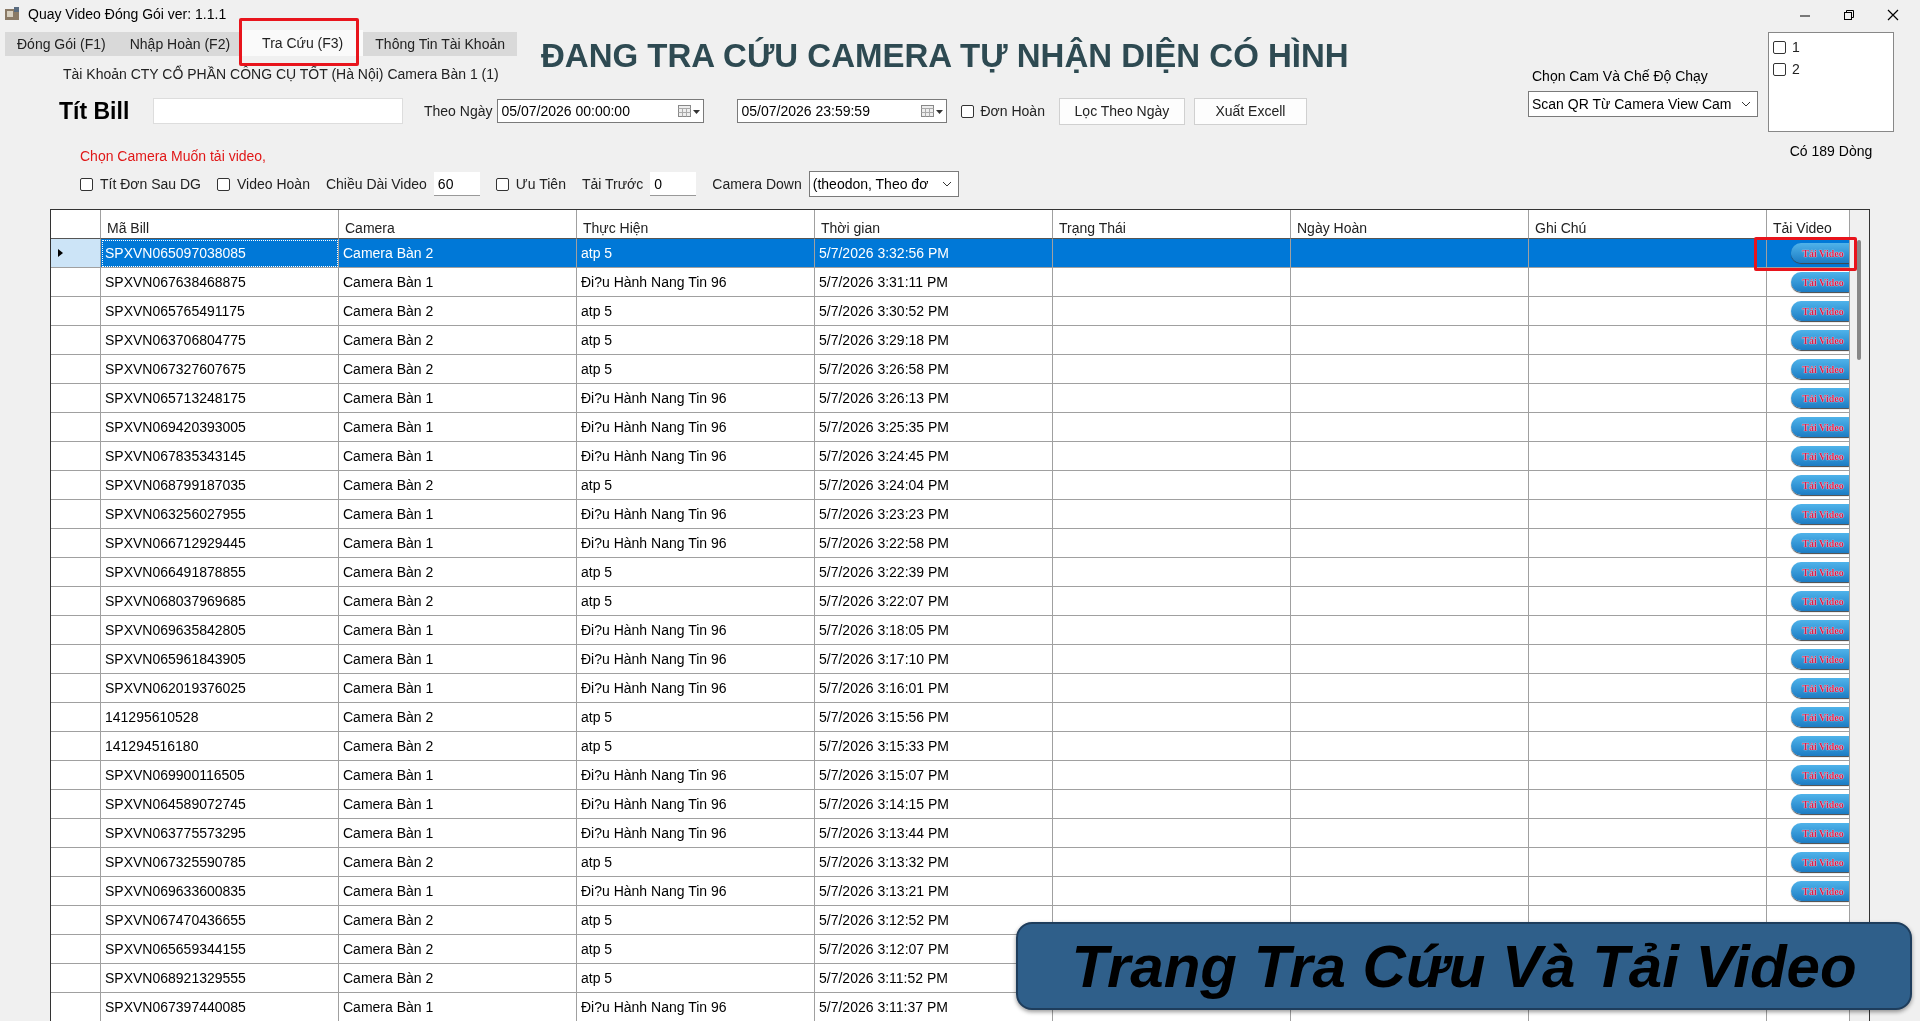 Image resolution: width=1920 pixels, height=1021 pixels. I want to click on column-header: Thời gian, so click(934, 224).